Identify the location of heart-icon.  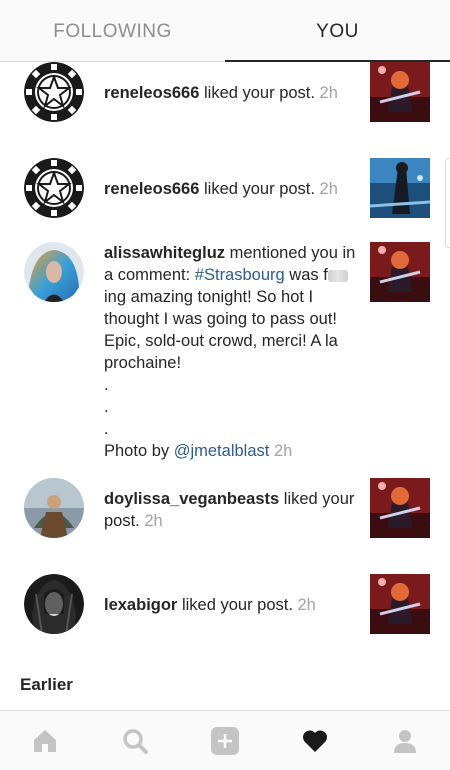
(315, 740).